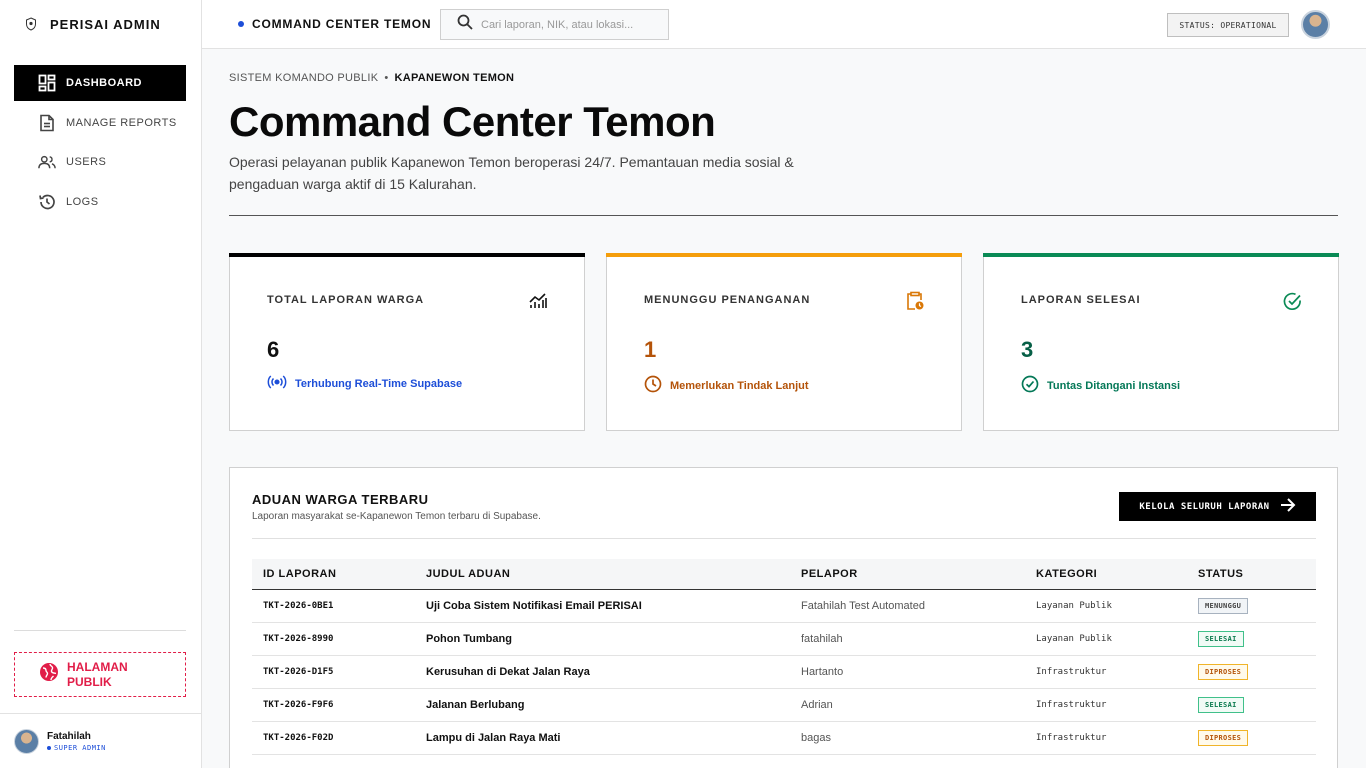 The height and width of the screenshot is (768, 1366). What do you see at coordinates (822, 671) in the screenshot?
I see `cell-reporter: Hartanto` at bounding box center [822, 671].